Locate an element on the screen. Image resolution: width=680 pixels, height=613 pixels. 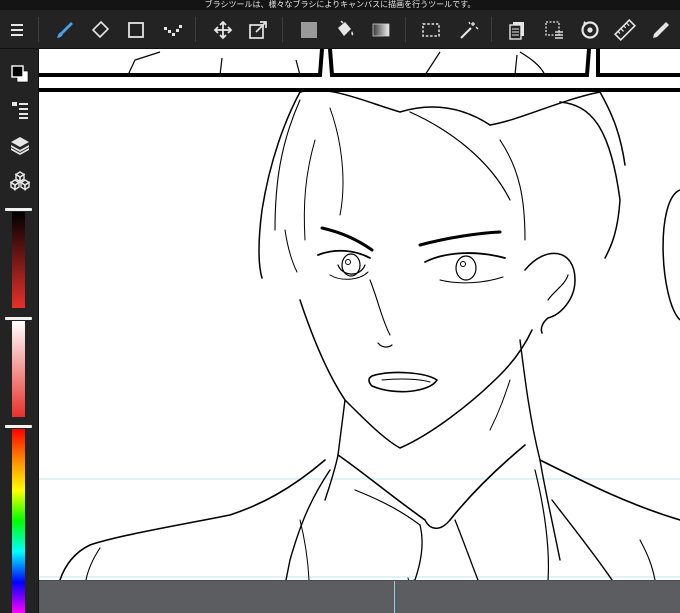
menu-icon is located at coordinates (17, 29).